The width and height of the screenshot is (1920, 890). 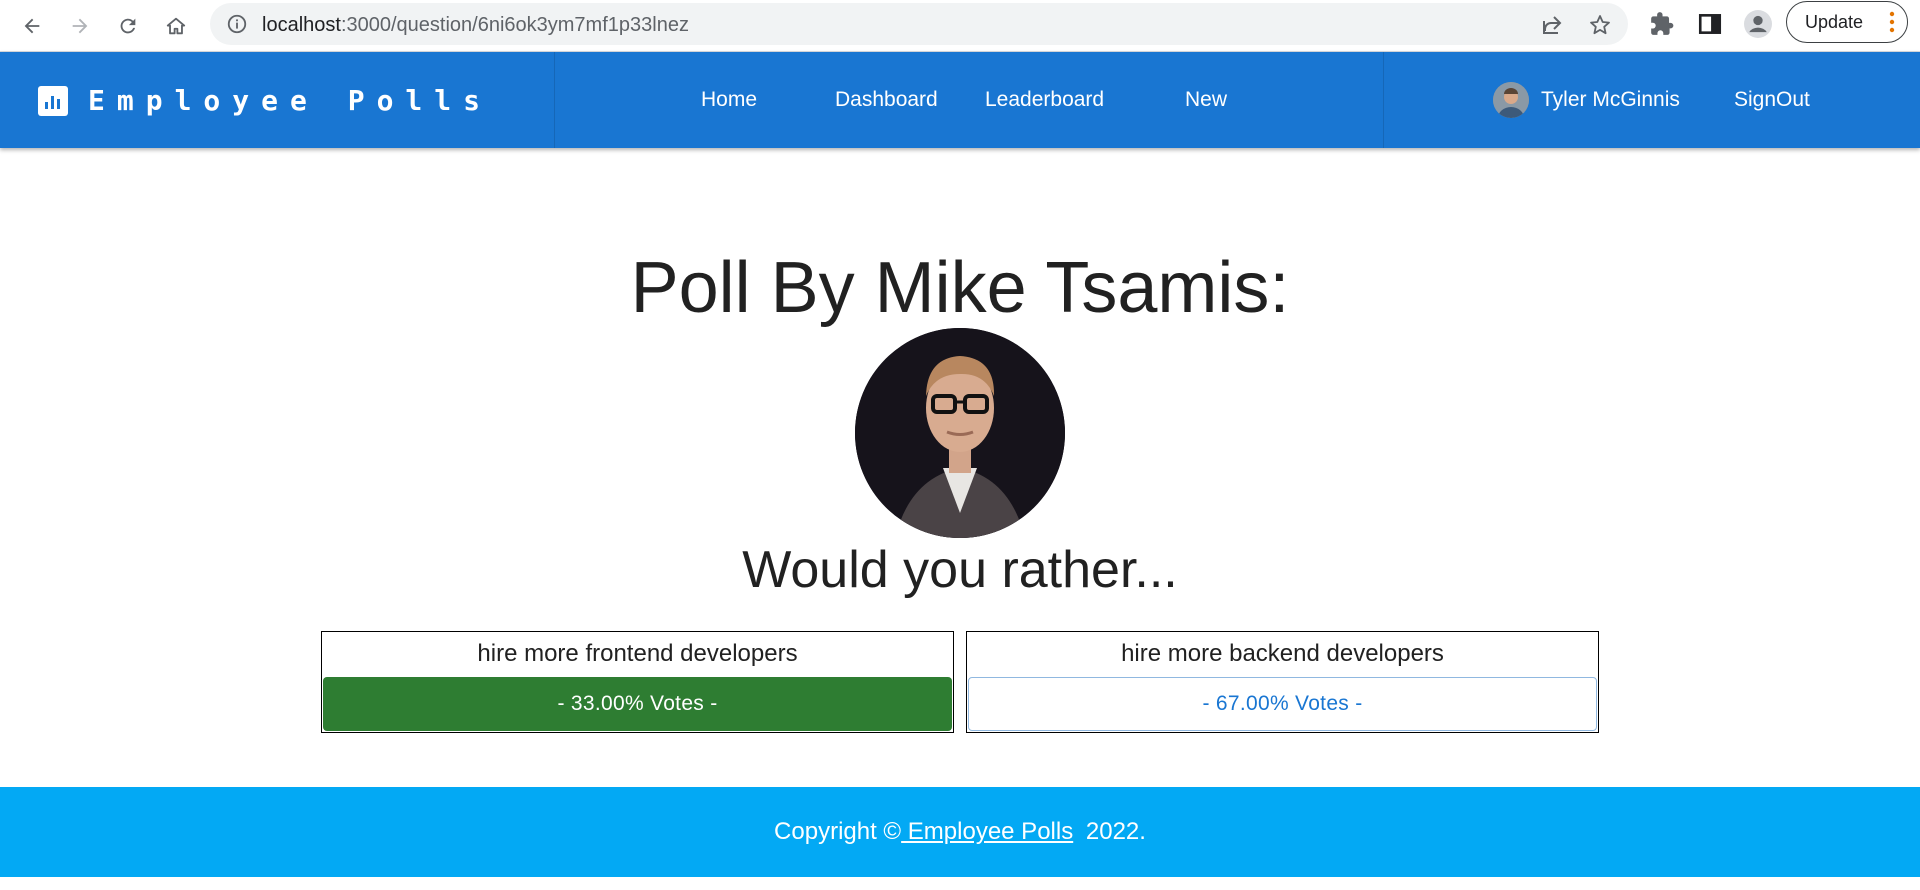 What do you see at coordinates (637, 704) in the screenshot?
I see `option-one-votes-button: - 33.00% Votes -` at bounding box center [637, 704].